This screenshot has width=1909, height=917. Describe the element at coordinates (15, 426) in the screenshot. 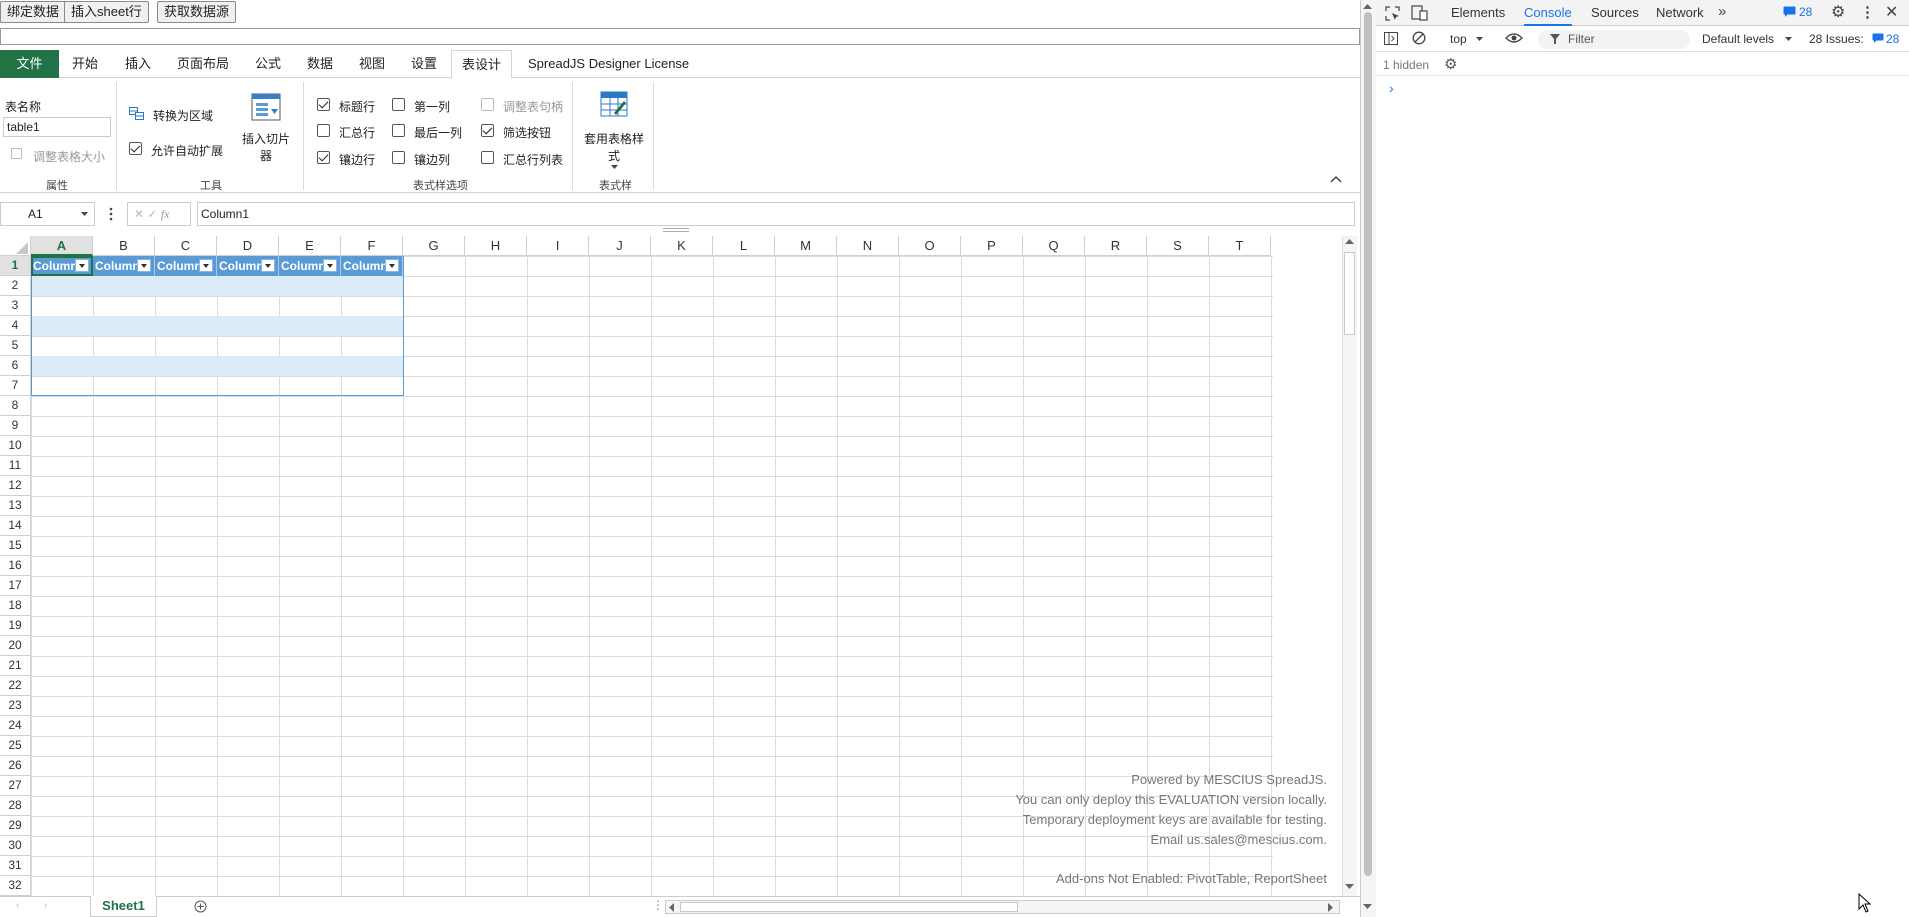

I see `row-header-9: 9` at that location.